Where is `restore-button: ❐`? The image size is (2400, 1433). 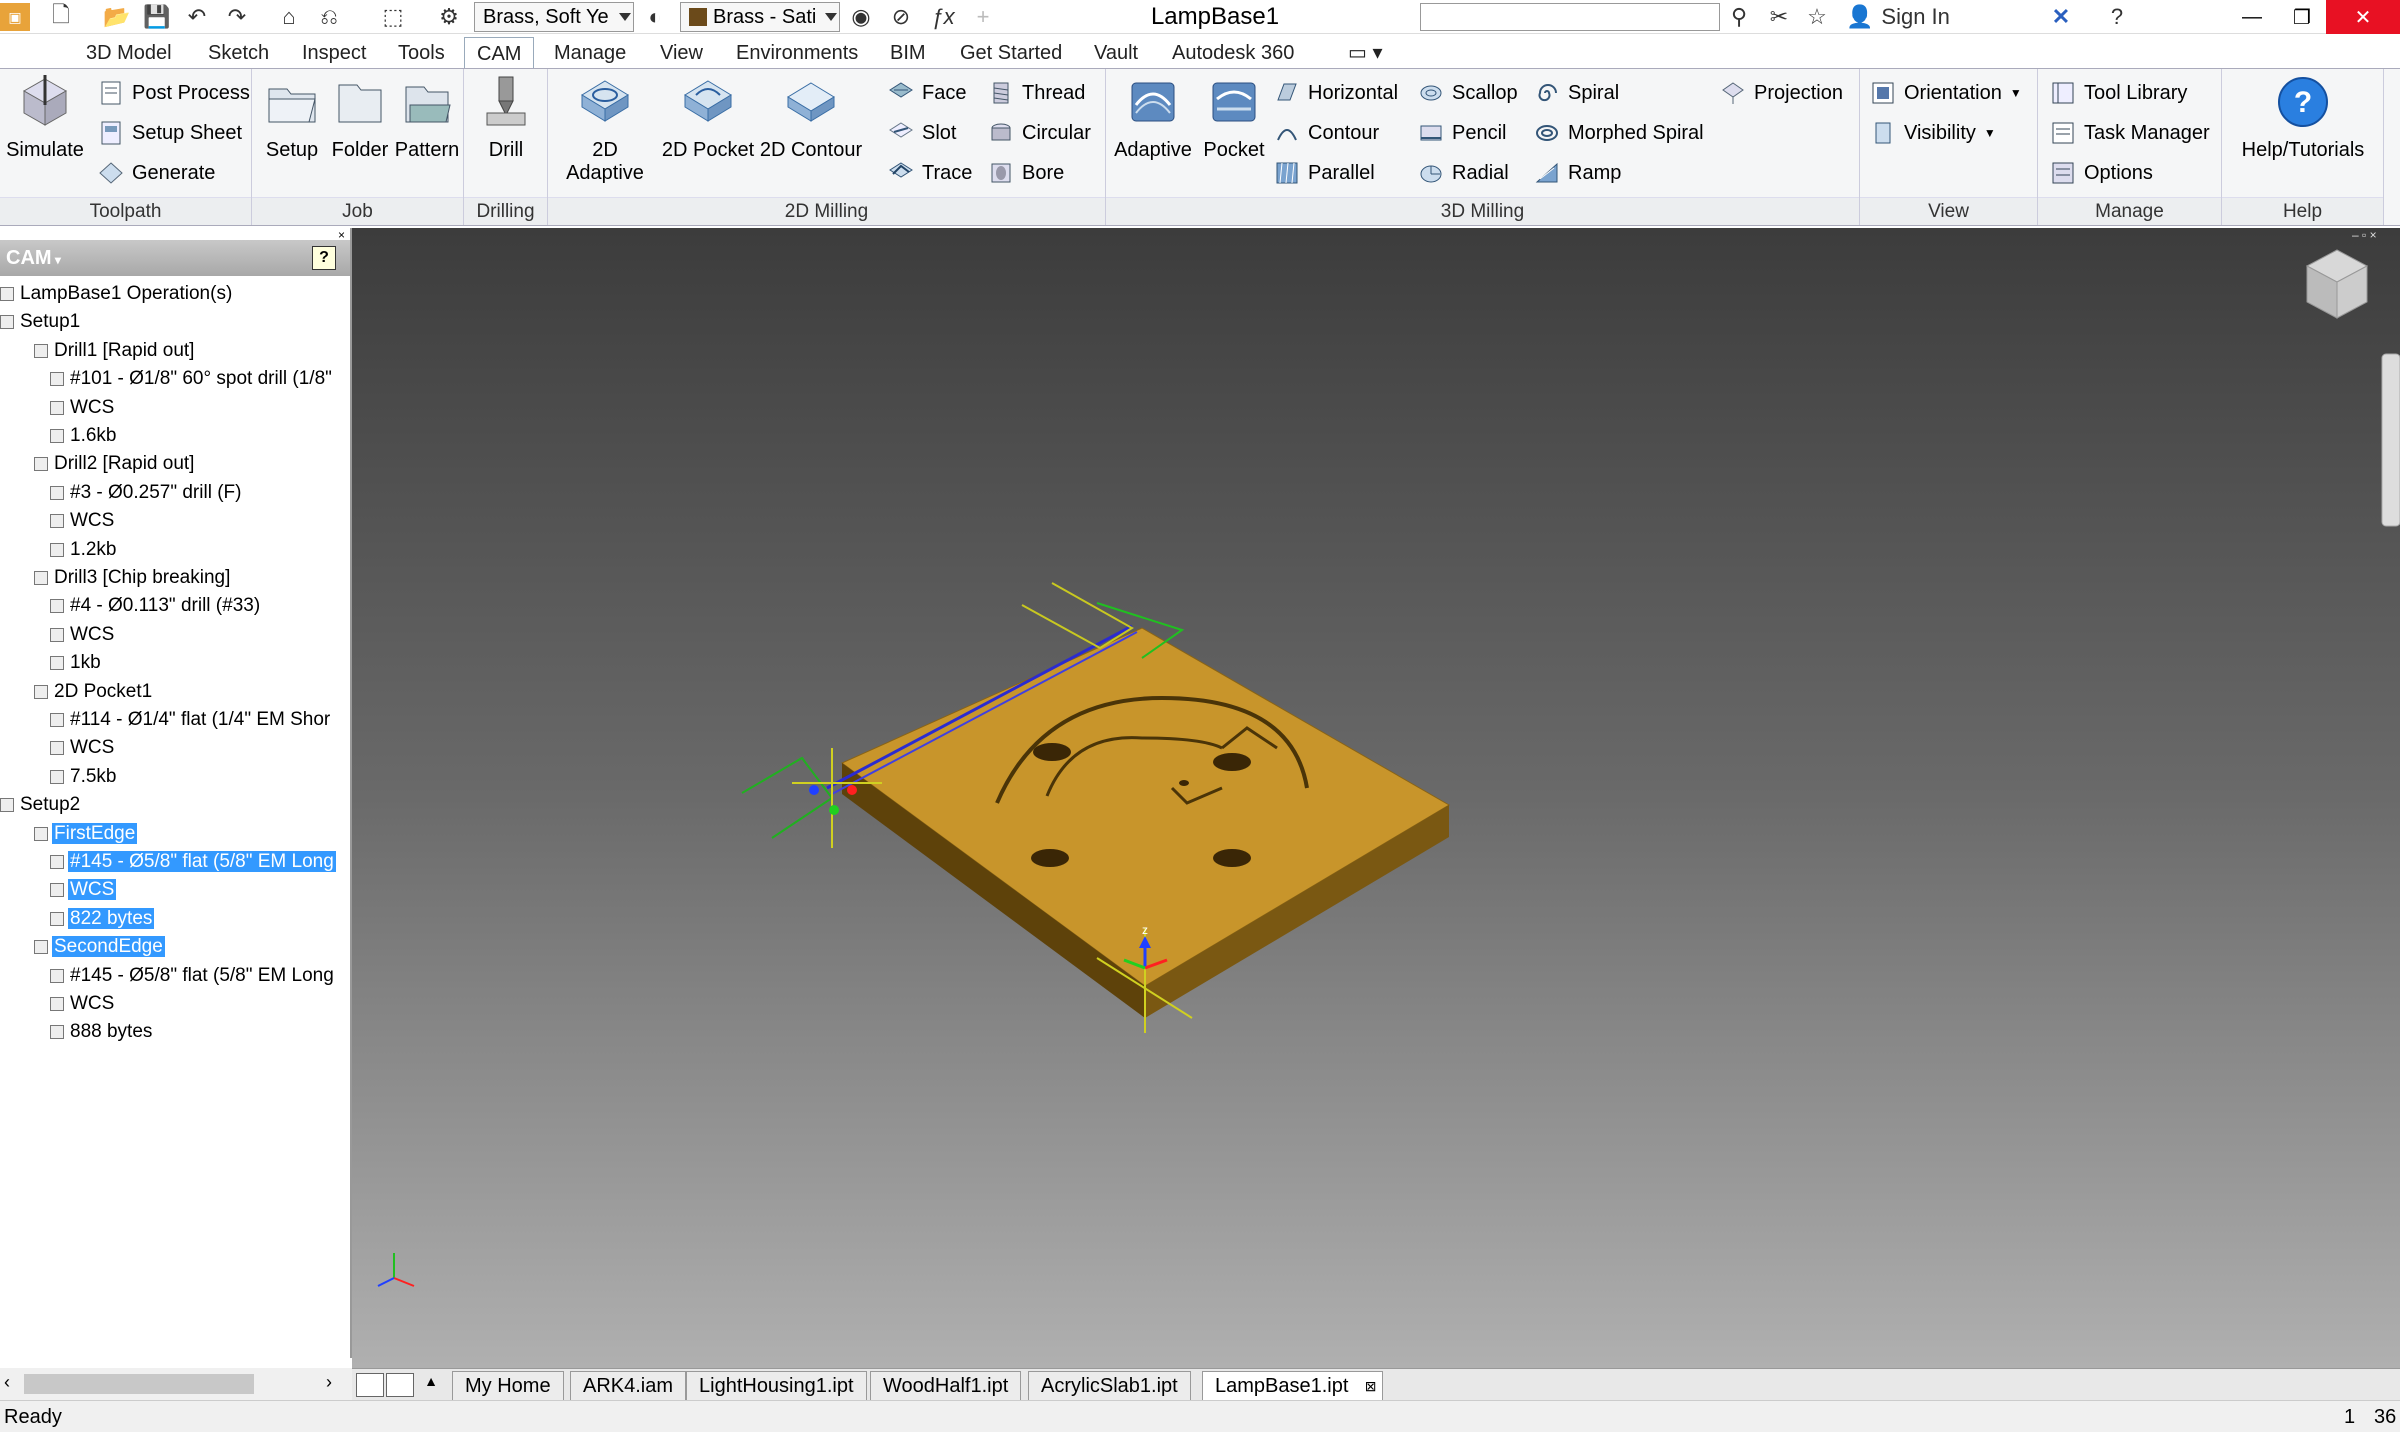
restore-button: ❐ is located at coordinates (2302, 17).